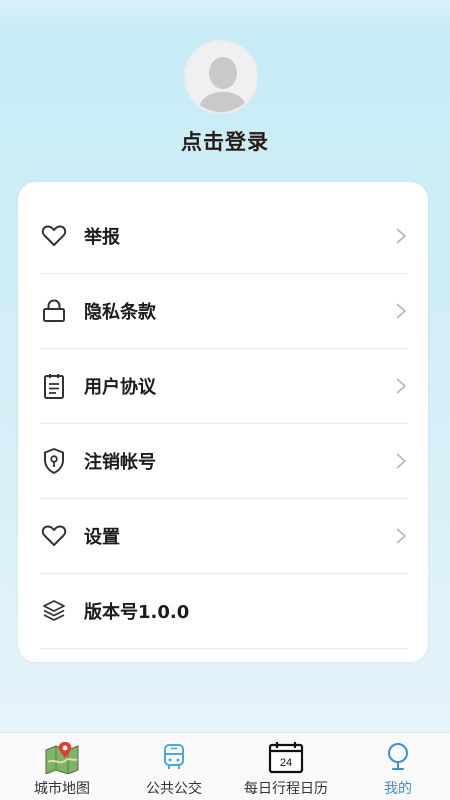 Image resolution: width=450 pixels, height=800 pixels. I want to click on lock-icon, so click(54, 311).